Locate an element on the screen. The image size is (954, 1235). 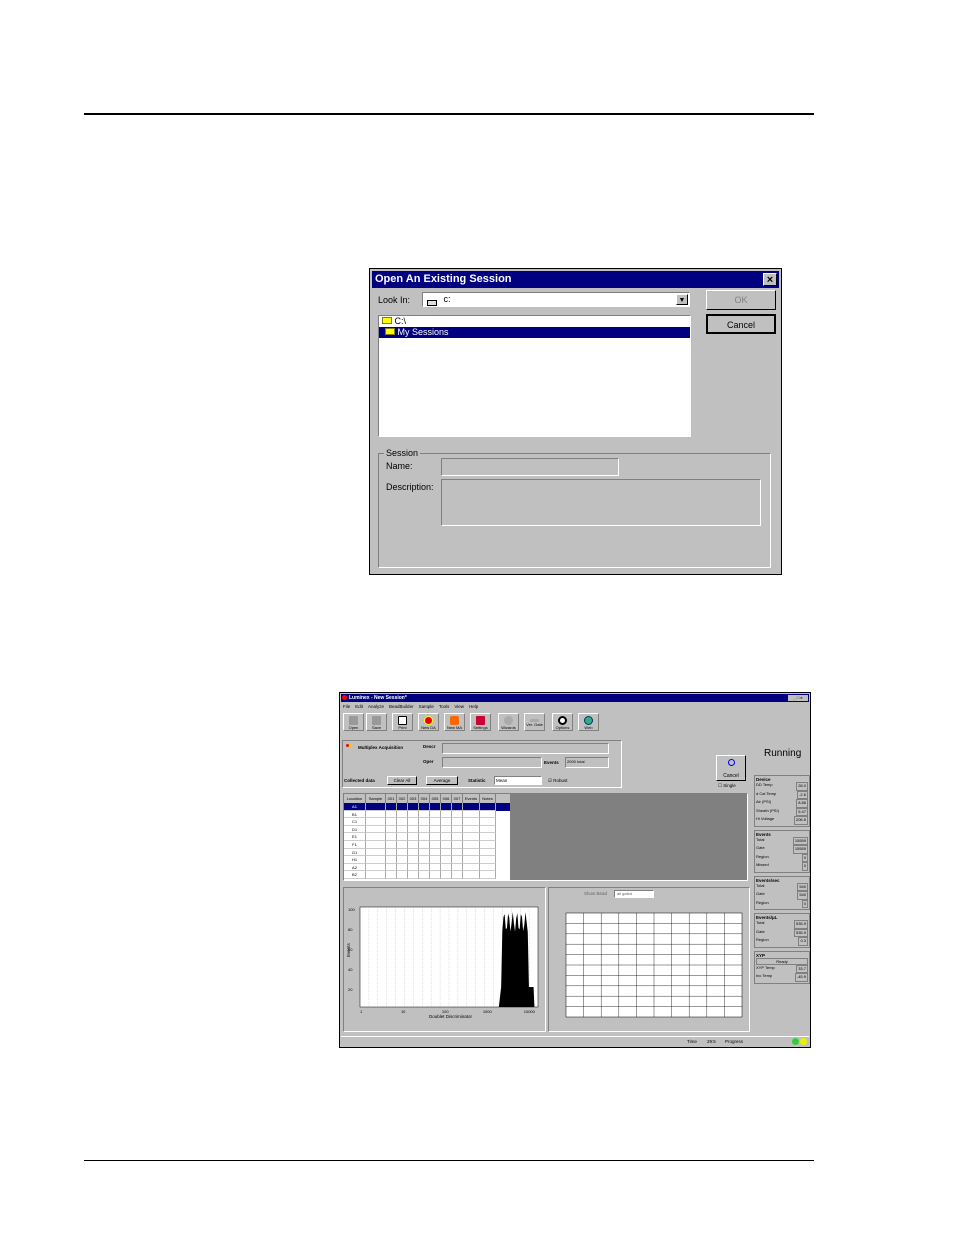
toolbar-print-button: Print is located at coordinates (402, 722).